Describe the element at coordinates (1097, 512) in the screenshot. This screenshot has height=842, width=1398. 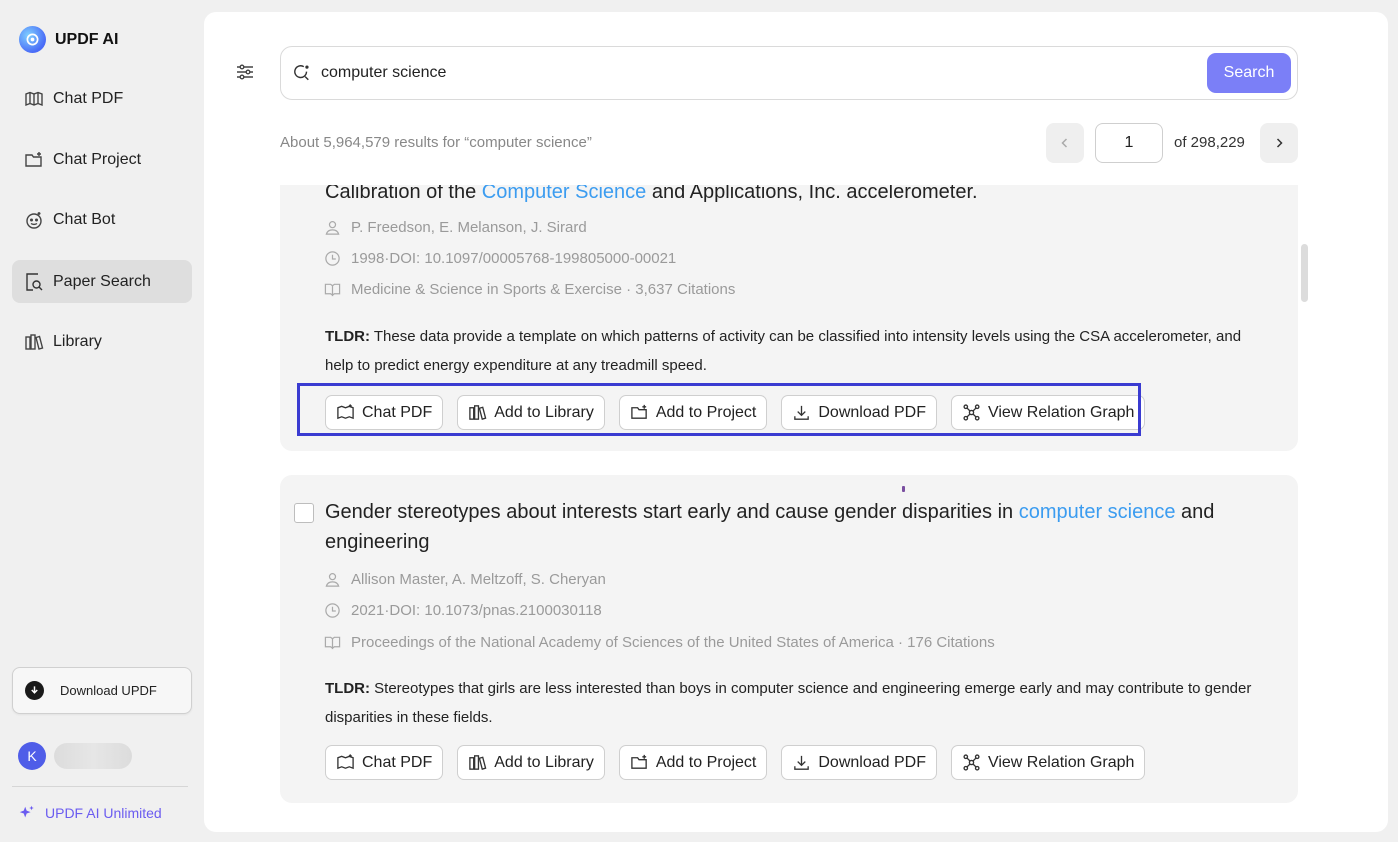
I see `title-highlight: computer science` at that location.